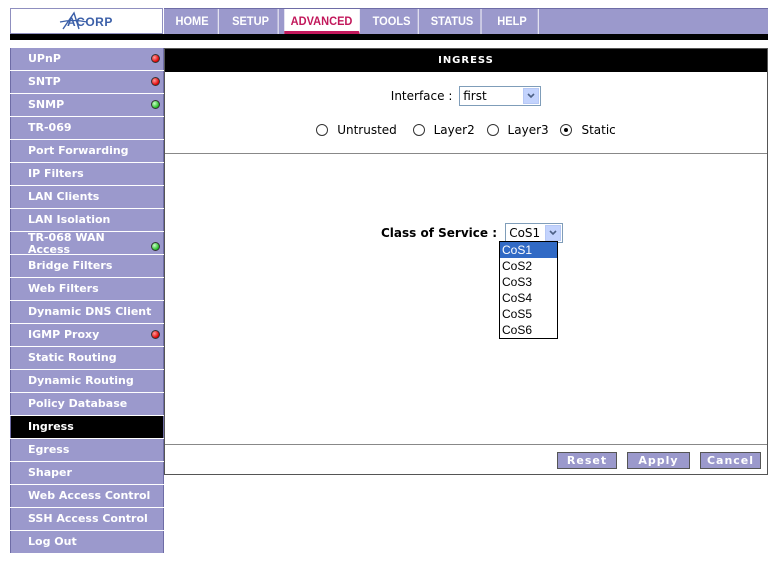  I want to click on interface-row: Interface : first, so click(466, 96).